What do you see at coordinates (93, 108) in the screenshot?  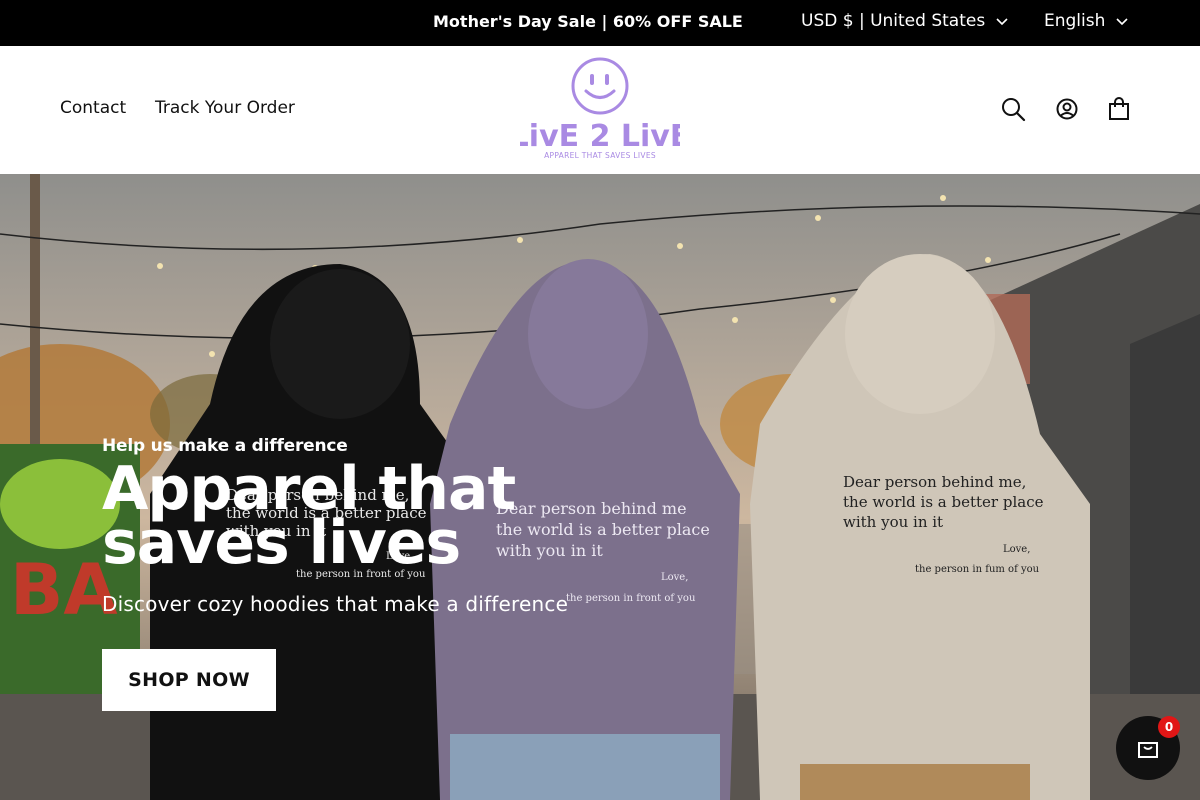 I see `nav-contact-link: Contact` at bounding box center [93, 108].